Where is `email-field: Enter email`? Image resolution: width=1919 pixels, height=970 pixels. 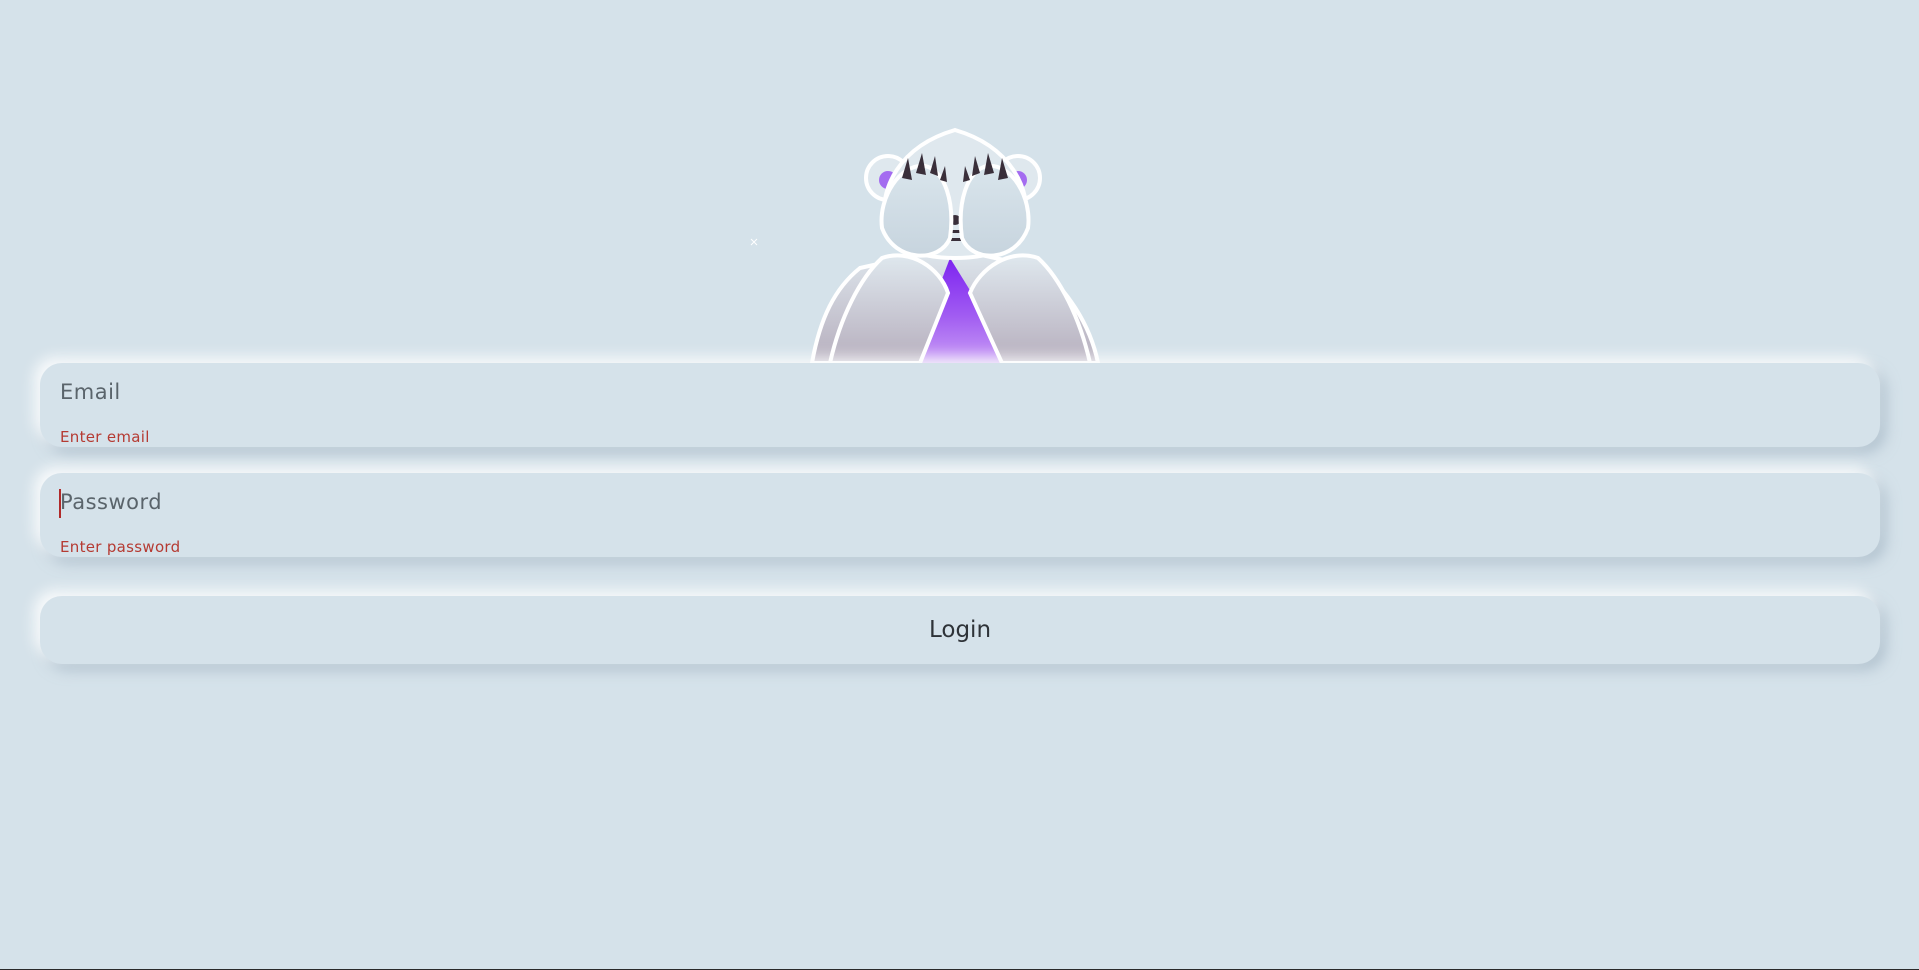
email-field: Enter email is located at coordinates (960, 405).